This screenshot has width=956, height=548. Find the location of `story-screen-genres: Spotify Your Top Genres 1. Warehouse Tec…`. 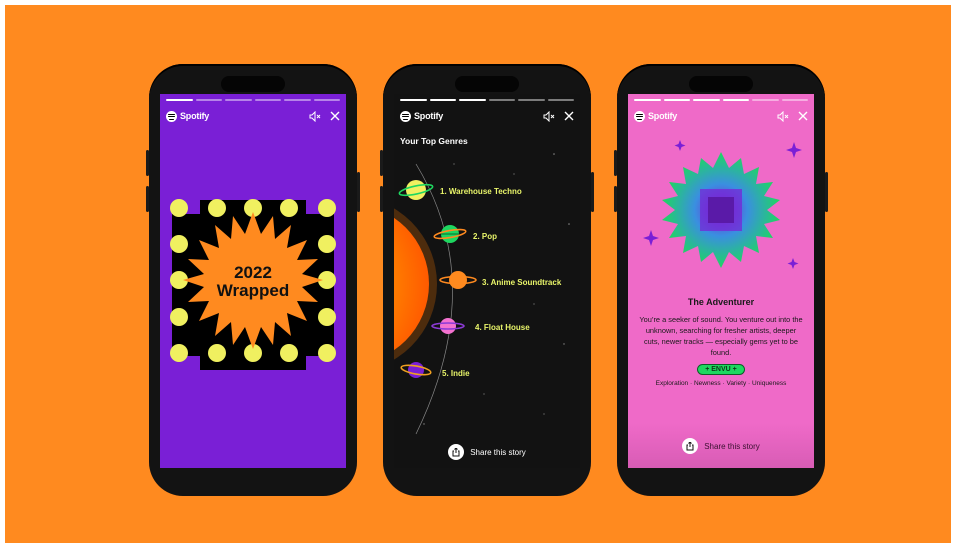

story-screen-genres: Spotify Your Top Genres 1. Warehouse Tec… is located at coordinates (487, 281).